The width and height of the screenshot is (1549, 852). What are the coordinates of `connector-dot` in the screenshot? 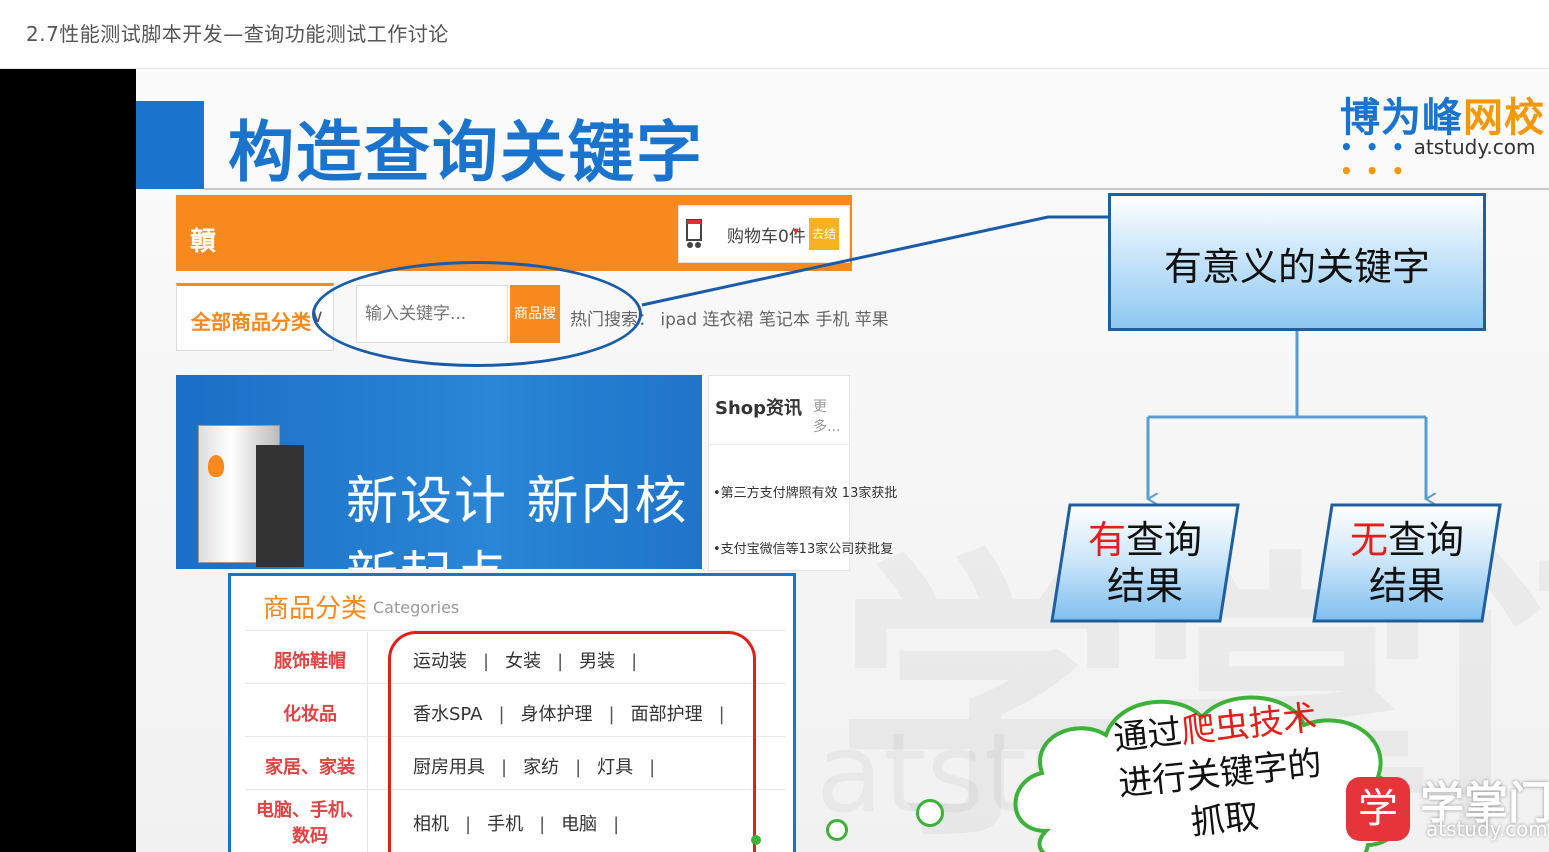 It's located at (756, 840).